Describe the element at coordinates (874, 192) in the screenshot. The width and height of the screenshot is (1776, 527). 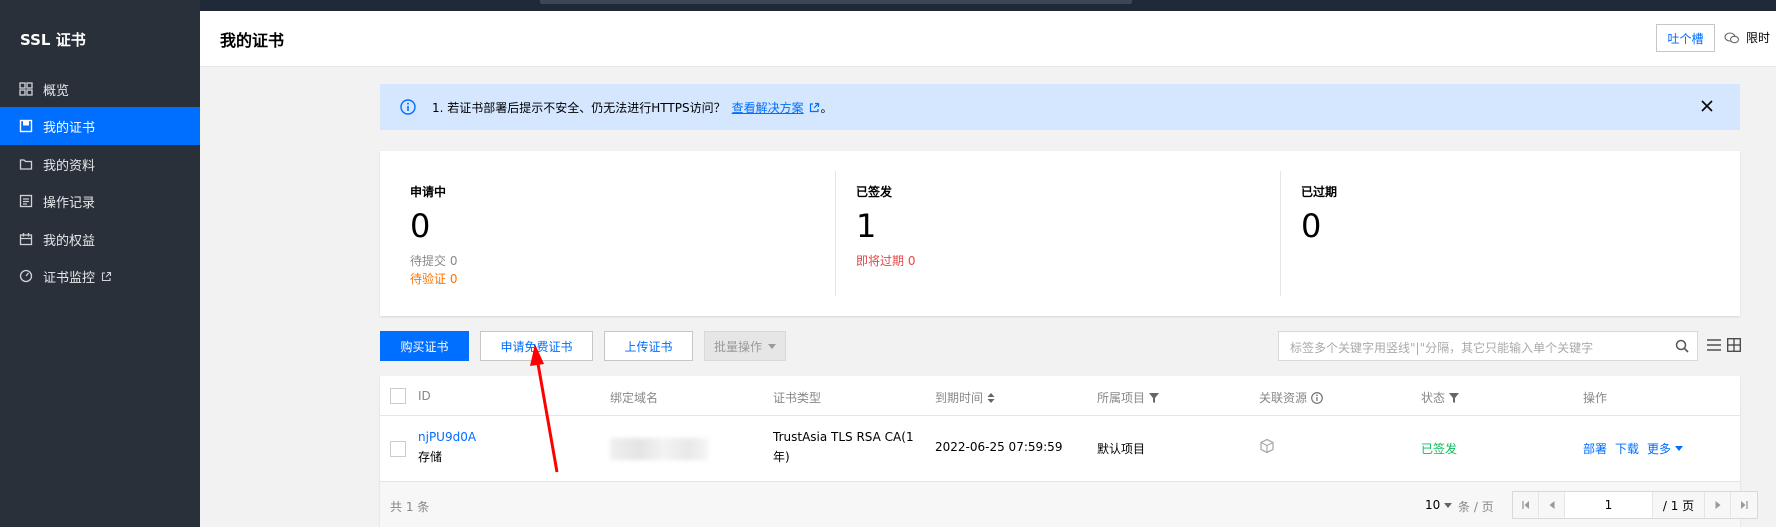
I see `stat-label: 已签发` at that location.